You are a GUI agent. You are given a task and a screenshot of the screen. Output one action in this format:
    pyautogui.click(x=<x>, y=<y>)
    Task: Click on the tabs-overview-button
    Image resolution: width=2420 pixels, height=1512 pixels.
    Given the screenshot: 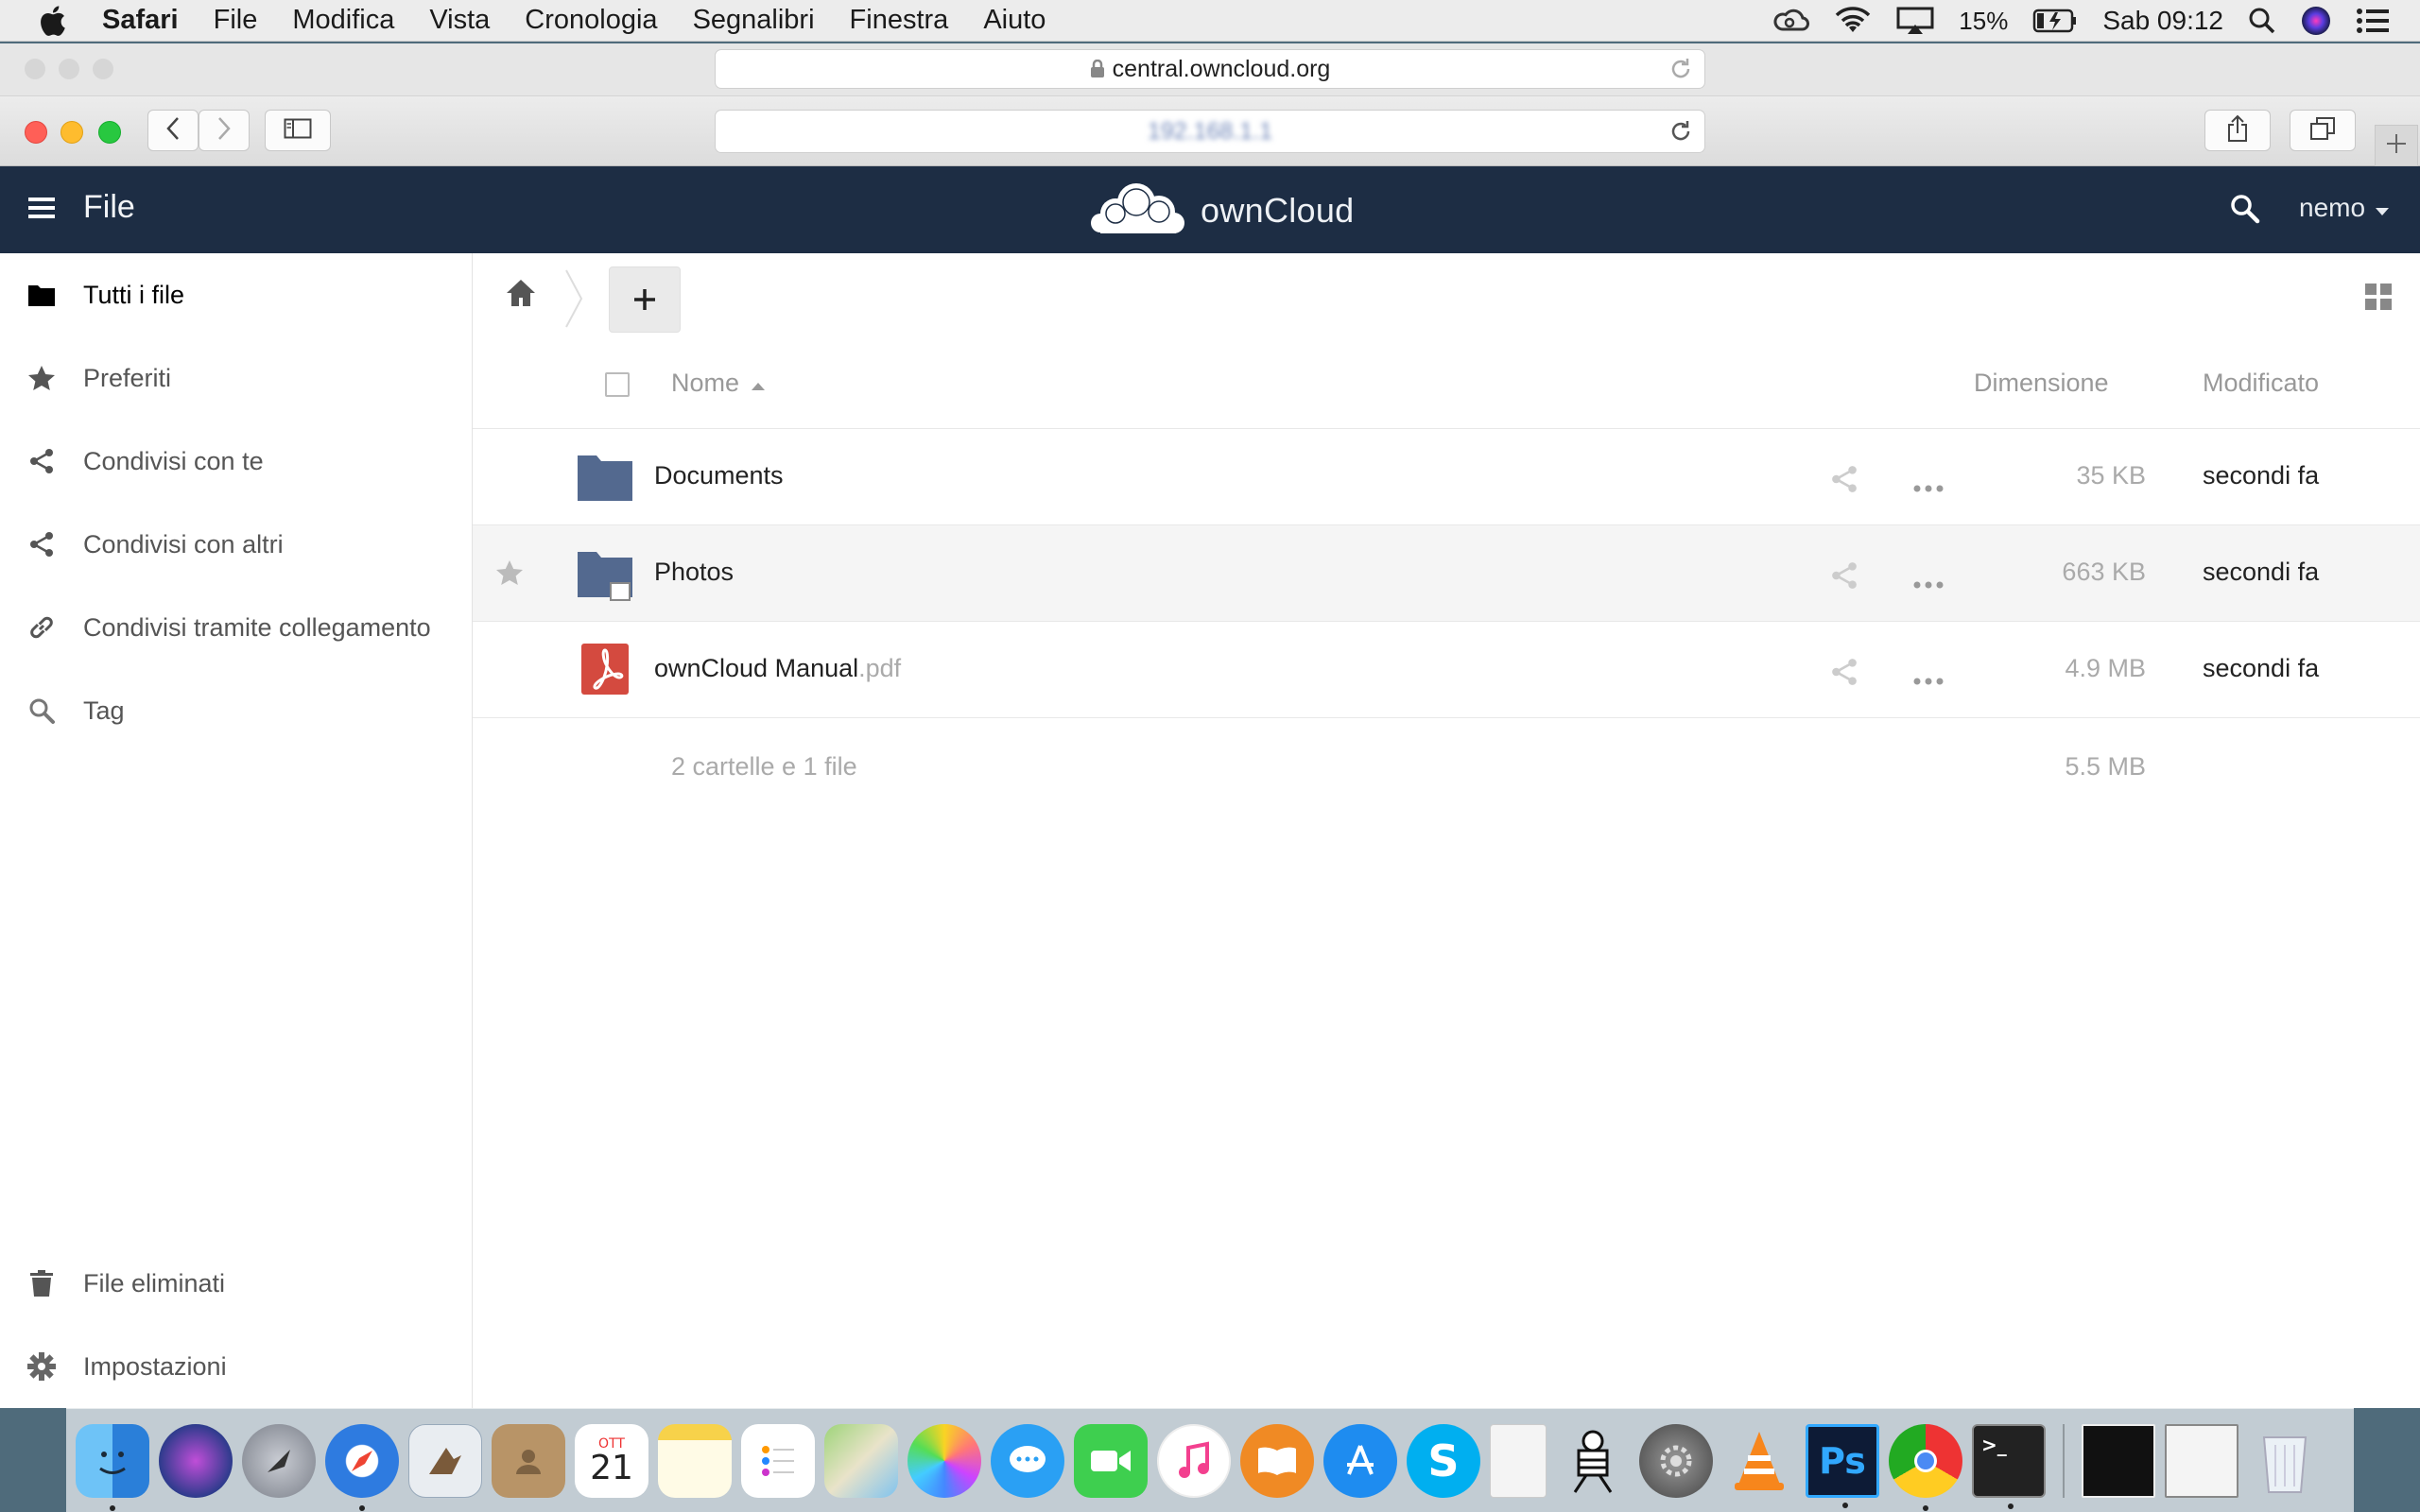 What is the action you would take?
    pyautogui.click(x=2323, y=130)
    